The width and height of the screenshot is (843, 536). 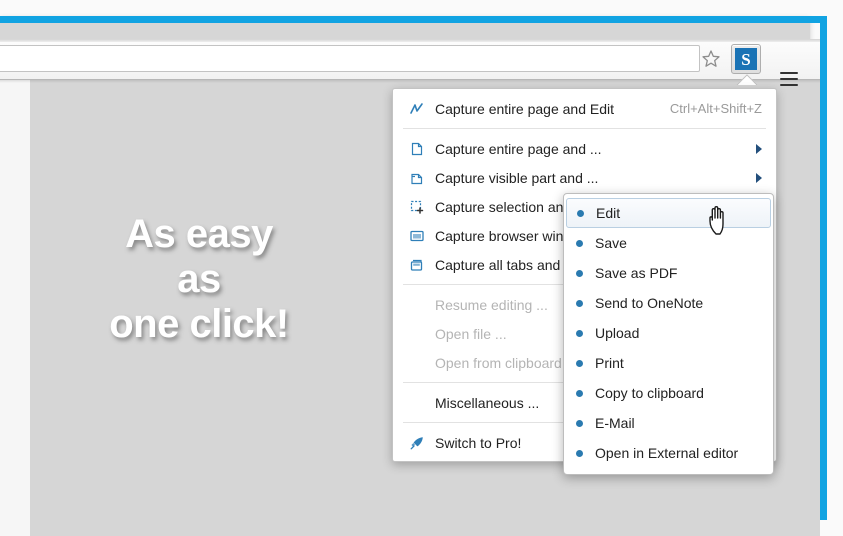 What do you see at coordinates (584, 128) in the screenshot?
I see `menu-separator` at bounding box center [584, 128].